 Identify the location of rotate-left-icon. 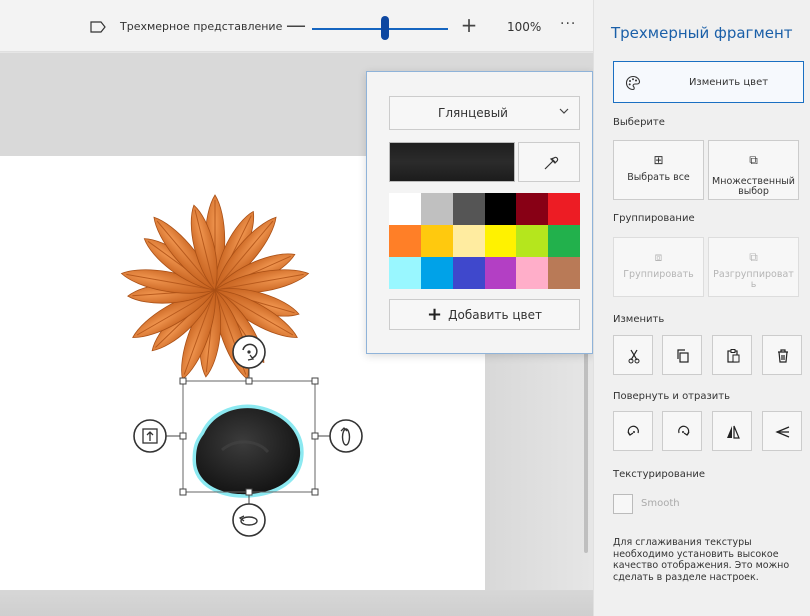
(633, 430).